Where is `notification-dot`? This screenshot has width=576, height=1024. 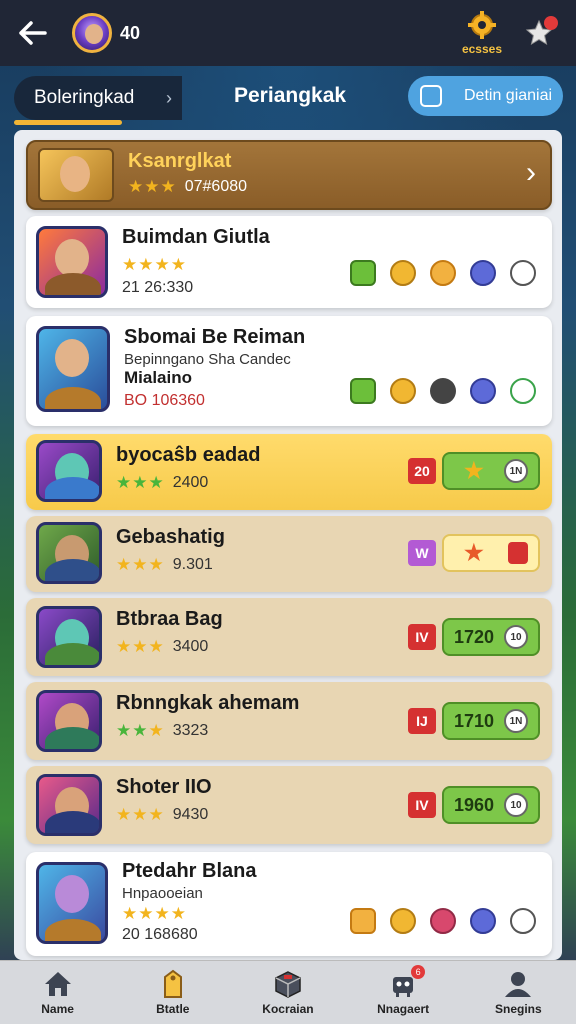 notification-dot is located at coordinates (551, 23).